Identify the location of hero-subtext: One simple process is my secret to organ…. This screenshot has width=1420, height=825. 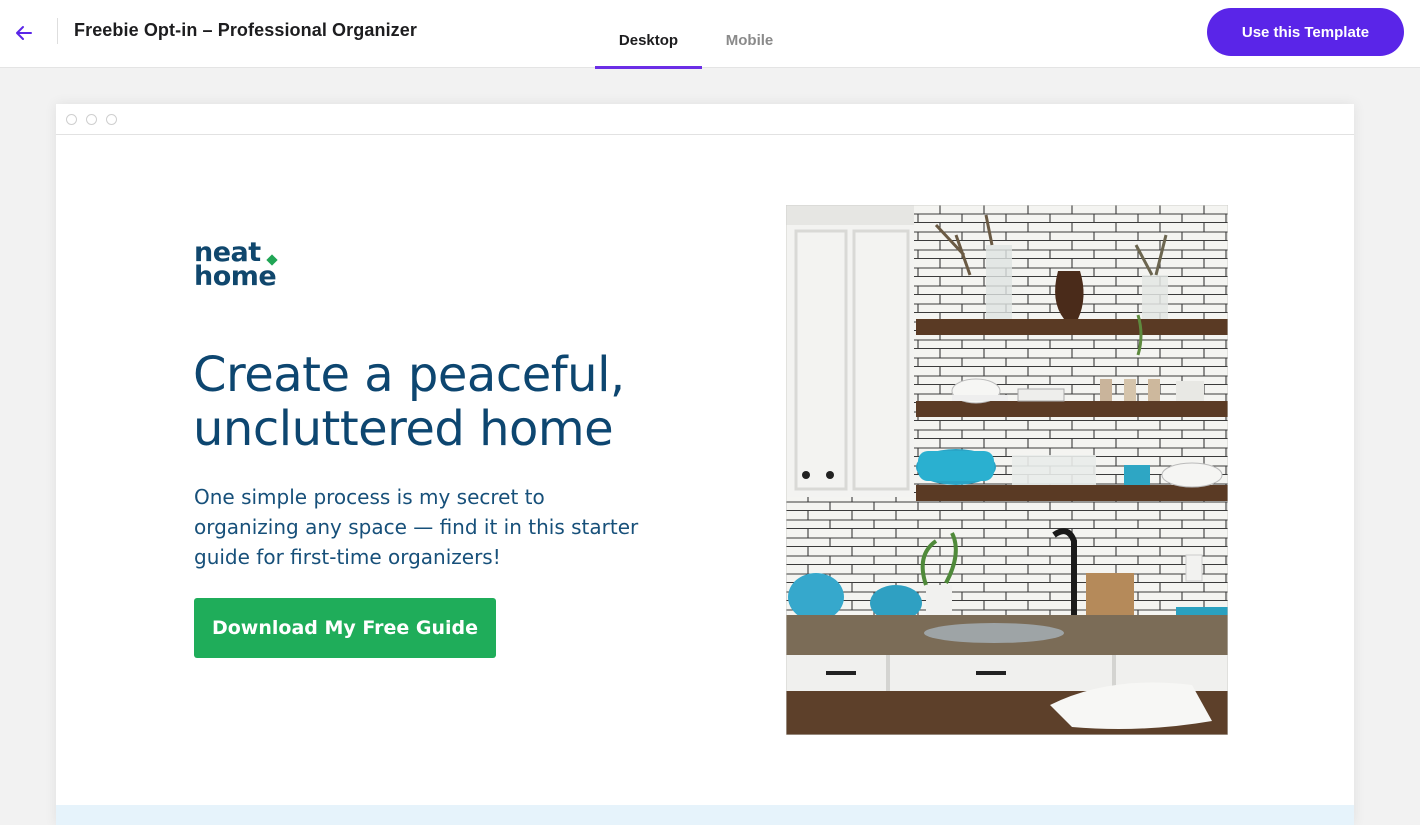
(416, 527).